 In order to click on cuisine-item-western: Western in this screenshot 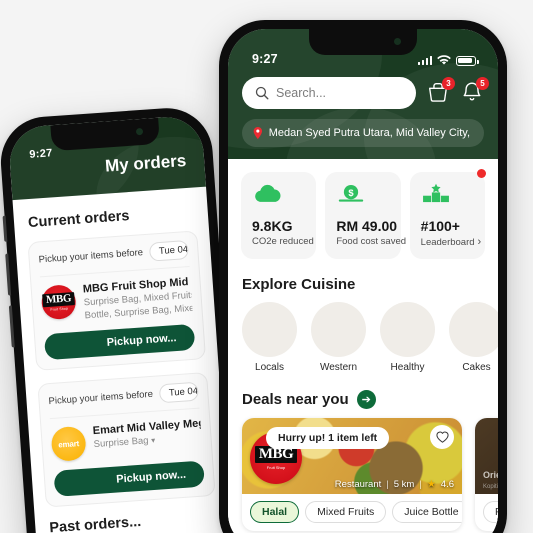, I will do `click(338, 337)`.